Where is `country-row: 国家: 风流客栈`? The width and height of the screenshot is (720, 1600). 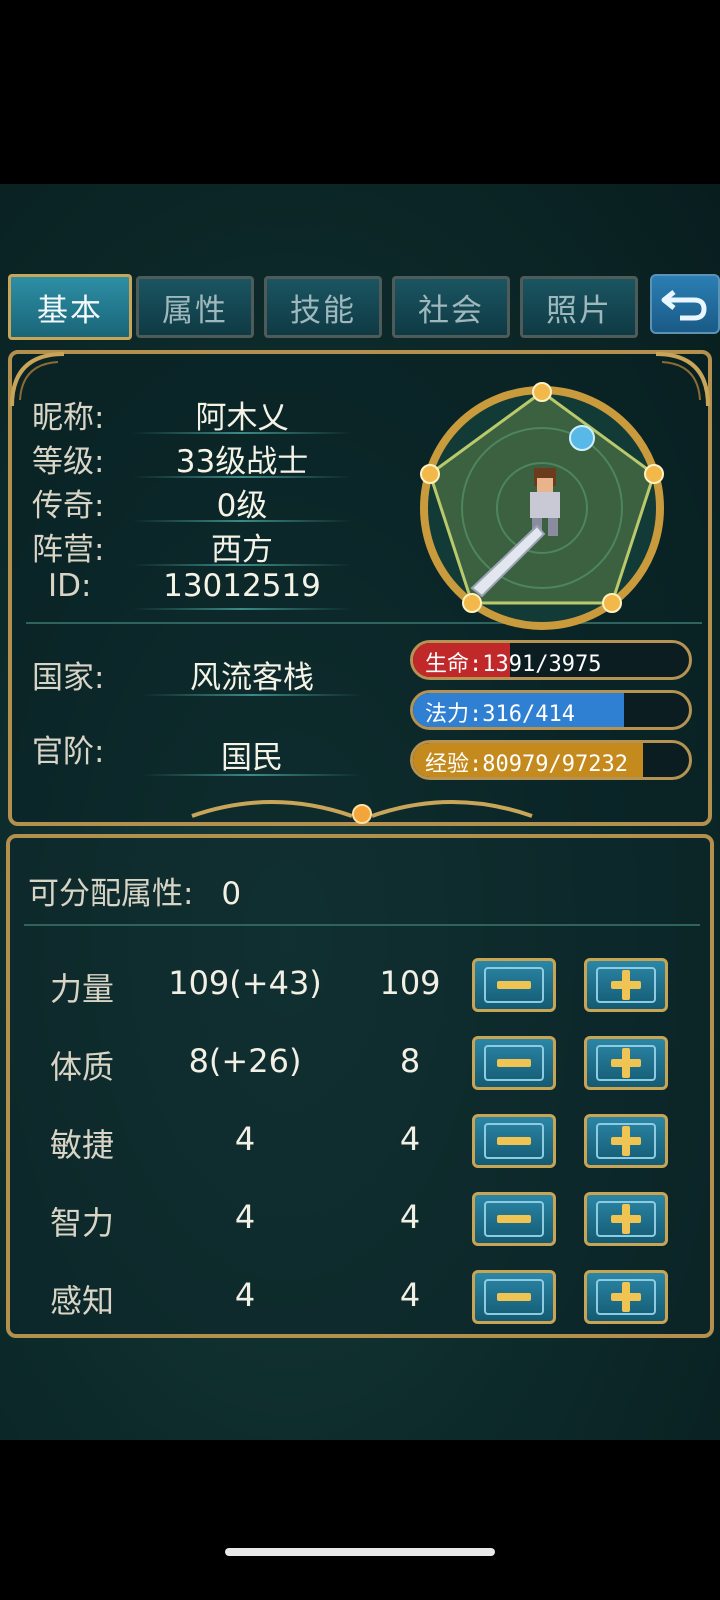
country-row: 国家: 风流客栈 is located at coordinates (202, 674).